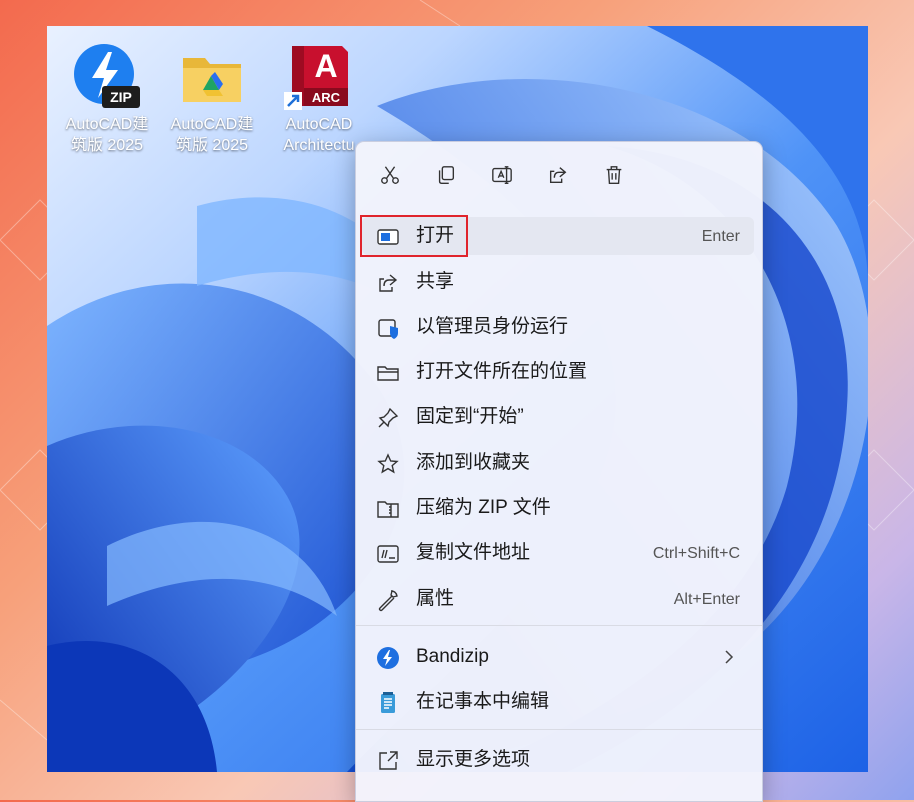 This screenshot has width=914, height=802. What do you see at coordinates (388, 554) in the screenshot?
I see `copy-path-icon` at bounding box center [388, 554].